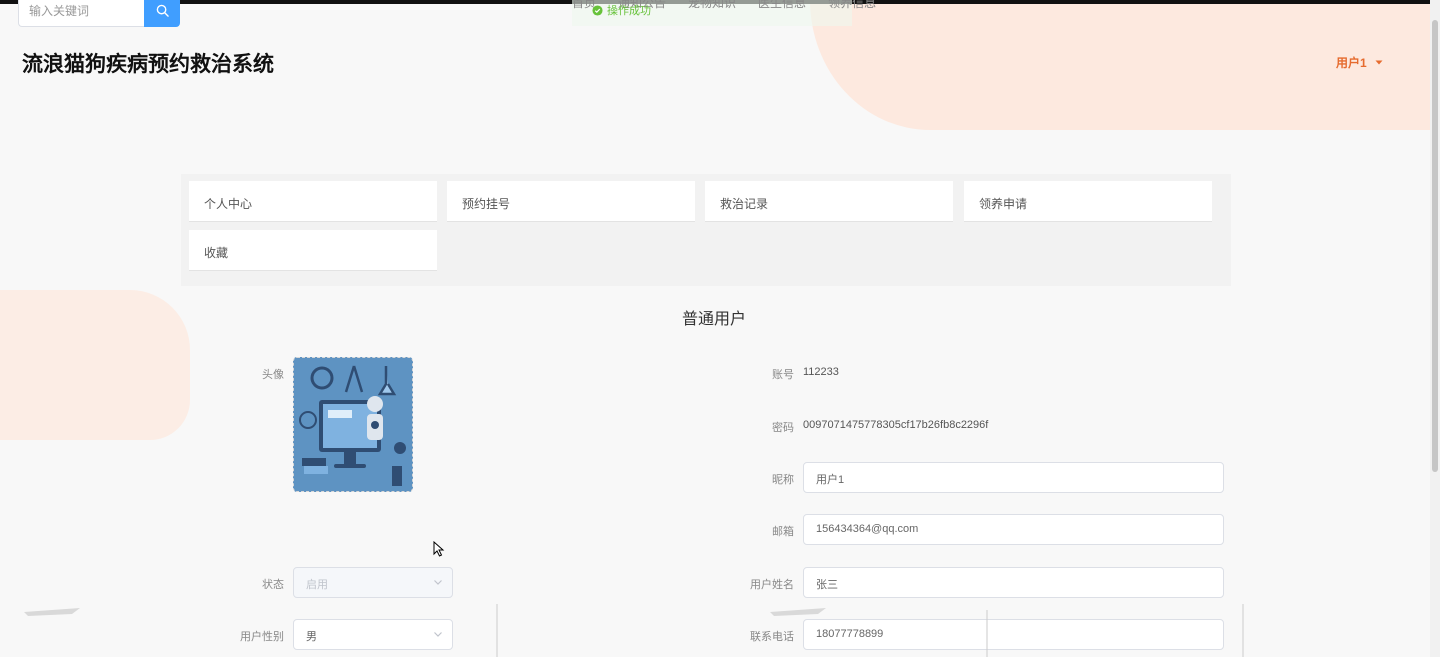 The image size is (1440, 657). I want to click on password-label: 密码, so click(783, 427).